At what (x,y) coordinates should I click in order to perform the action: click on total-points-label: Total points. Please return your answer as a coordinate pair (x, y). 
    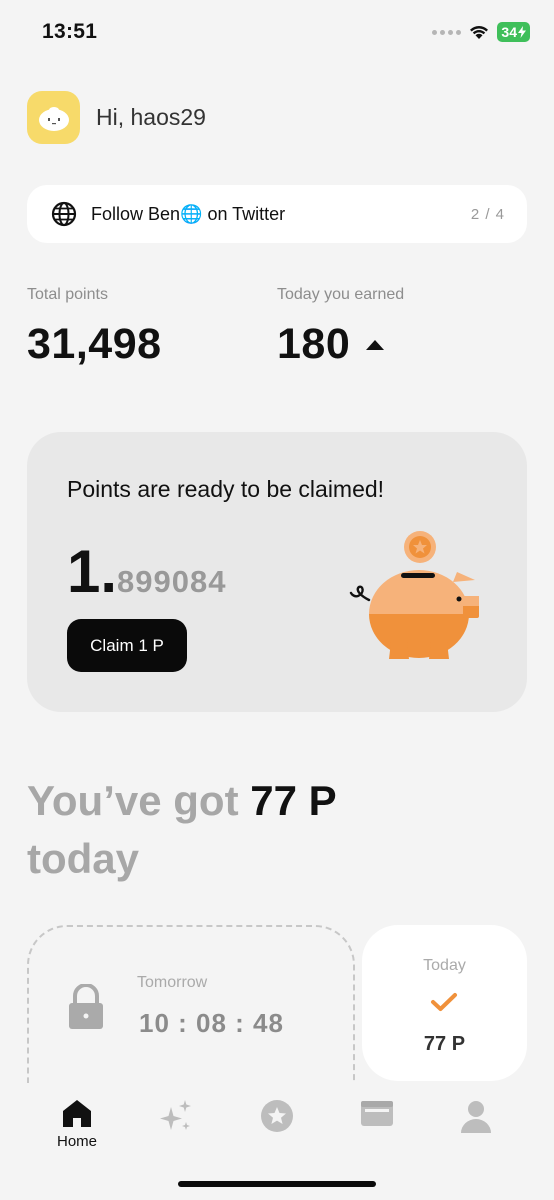
    Looking at the image, I should click on (67, 294).